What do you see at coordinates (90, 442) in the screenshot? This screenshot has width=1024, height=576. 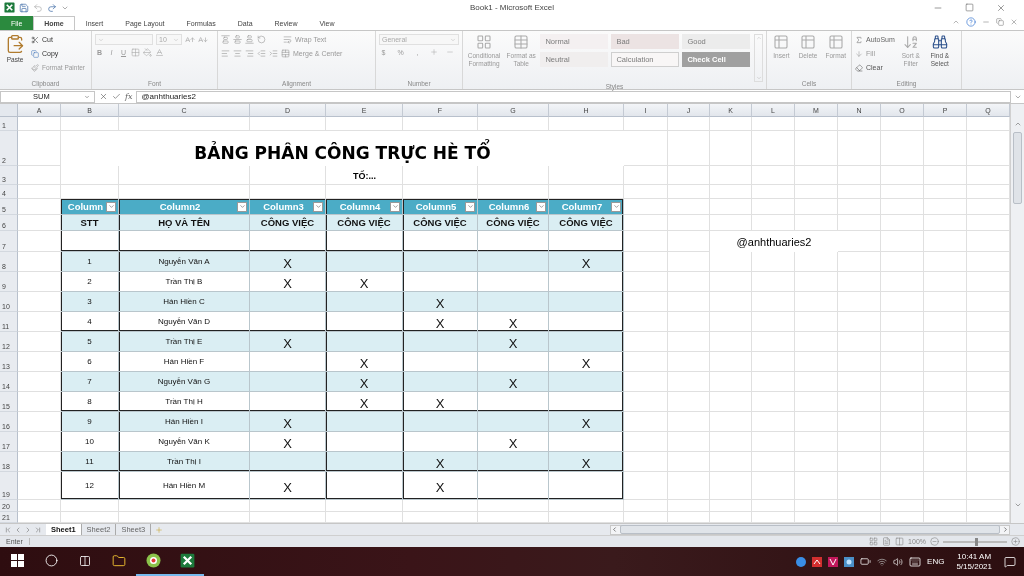 I see `table-cell: 10` at bounding box center [90, 442].